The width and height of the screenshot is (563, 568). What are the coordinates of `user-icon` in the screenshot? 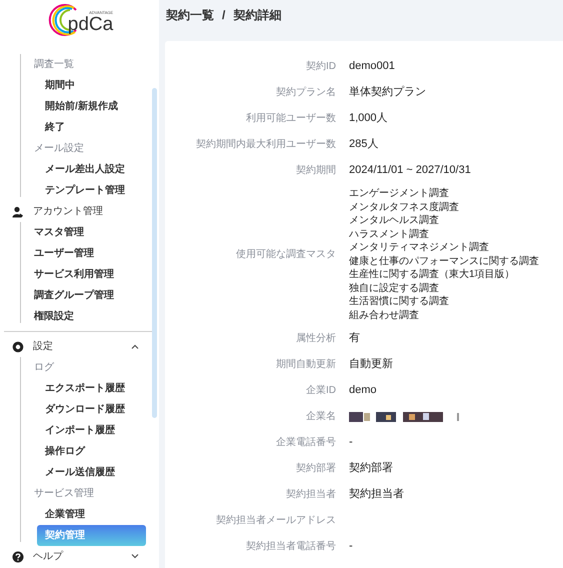 It's located at (18, 212).